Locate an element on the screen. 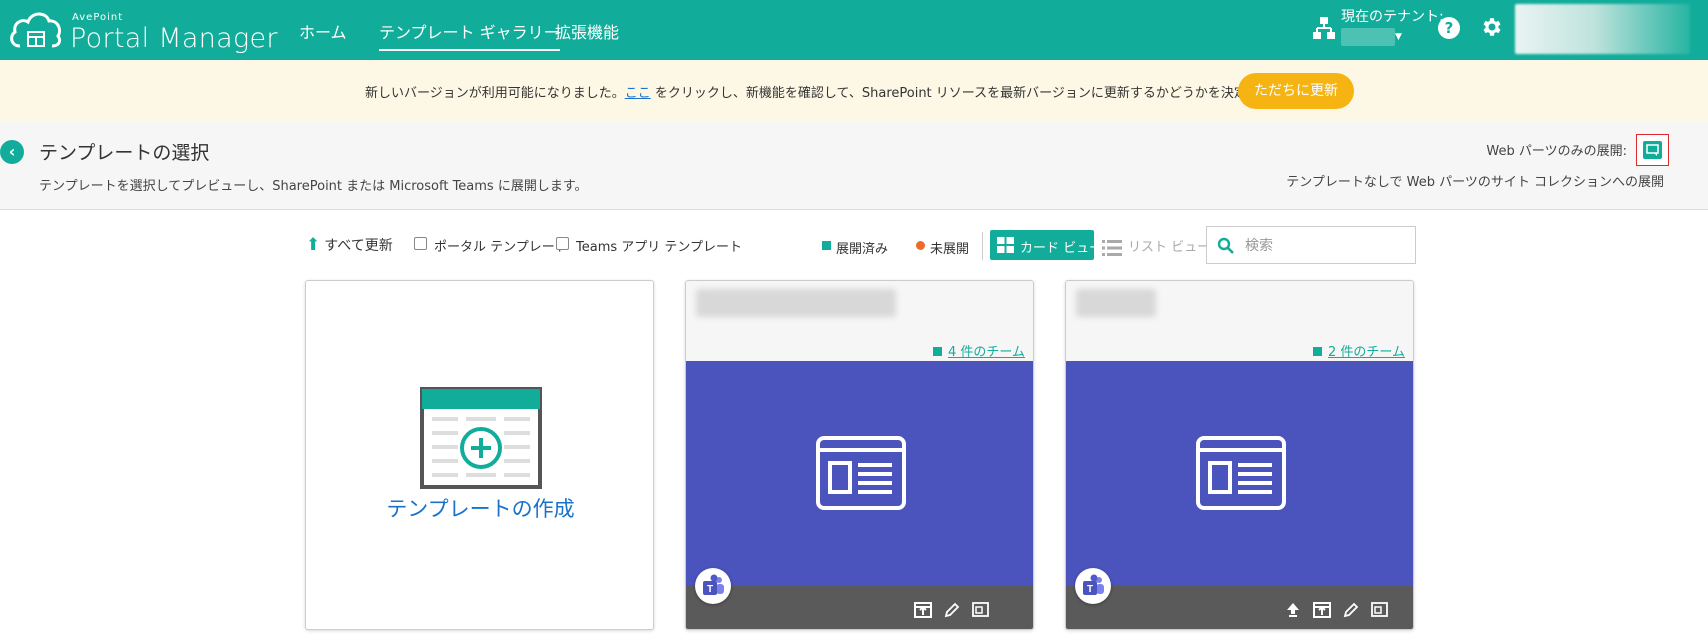 The width and height of the screenshot is (1708, 639). create-template-card: テンプレートの作成 is located at coordinates (479, 455).